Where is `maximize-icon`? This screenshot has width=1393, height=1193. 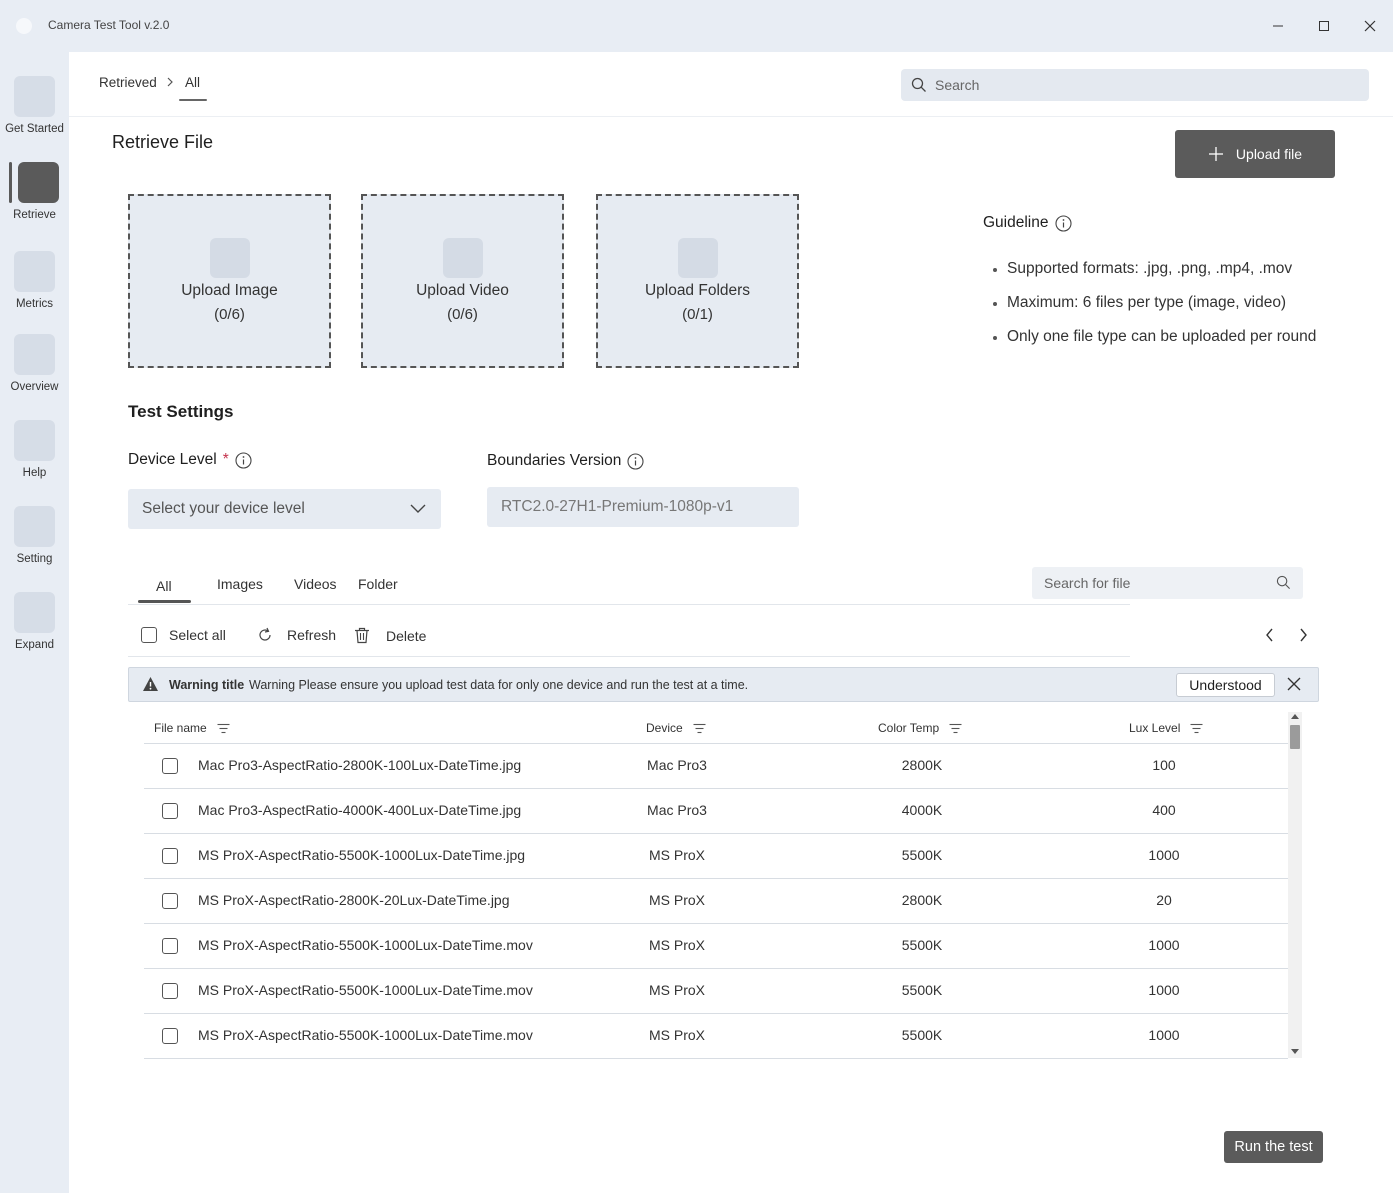
maximize-icon is located at coordinates (1324, 26).